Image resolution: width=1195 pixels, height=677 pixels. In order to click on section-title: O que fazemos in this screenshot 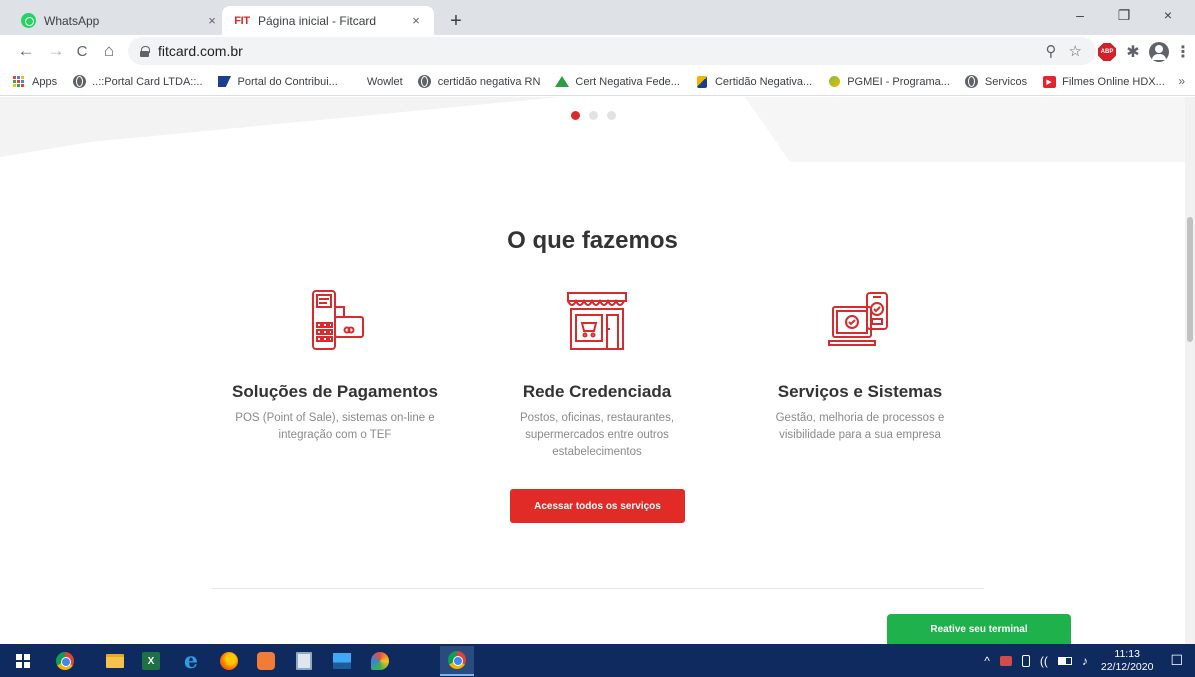, I will do `click(592, 240)`.